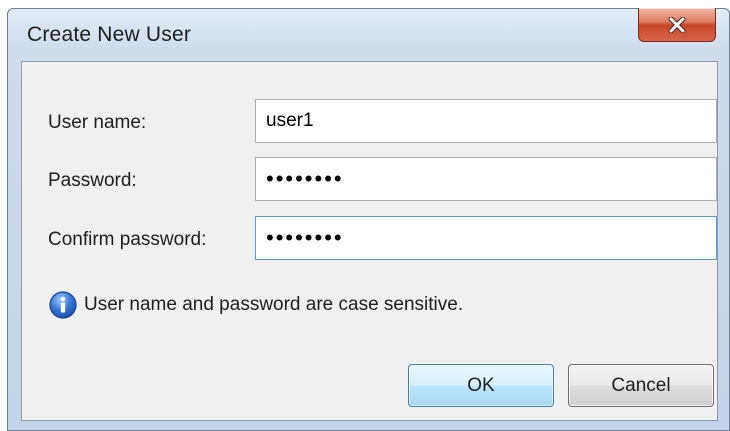 The width and height of the screenshot is (730, 431). I want to click on cancel-button: Cancel, so click(641, 385).